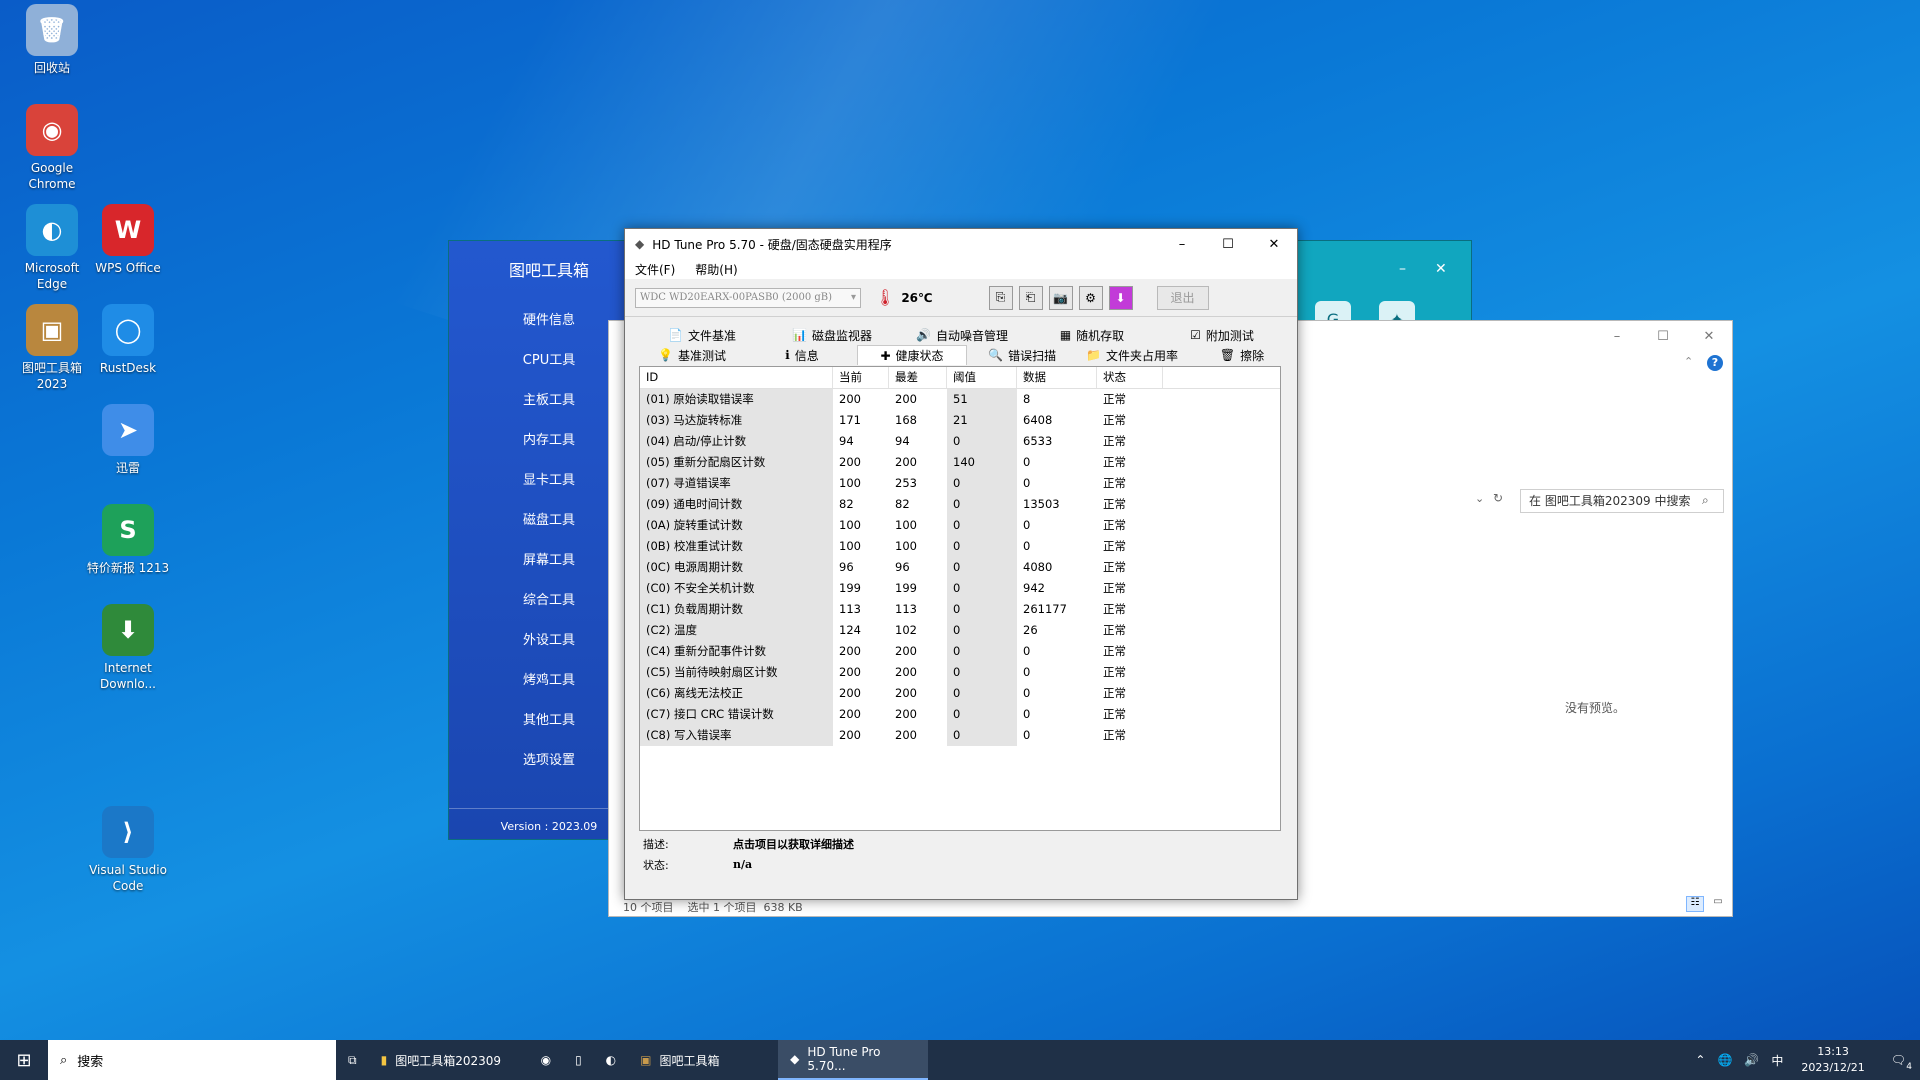  Describe the element at coordinates (960, 714) in the screenshot. I see `table-row: (C7) 接口 CRC 错误计数 200 200 0 0 正常` at that location.